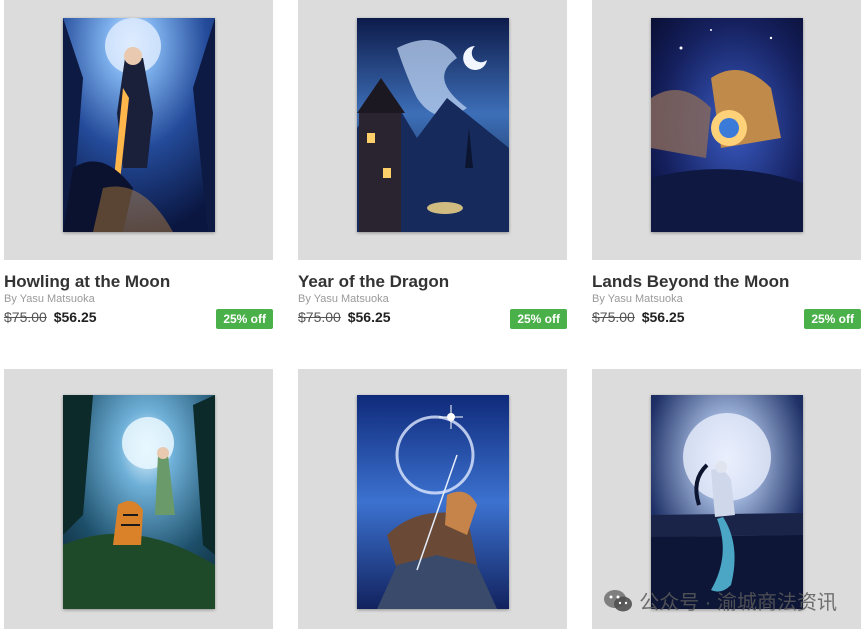 The height and width of the screenshot is (633, 865). I want to click on product-title: Year of the Dragon, so click(373, 282).